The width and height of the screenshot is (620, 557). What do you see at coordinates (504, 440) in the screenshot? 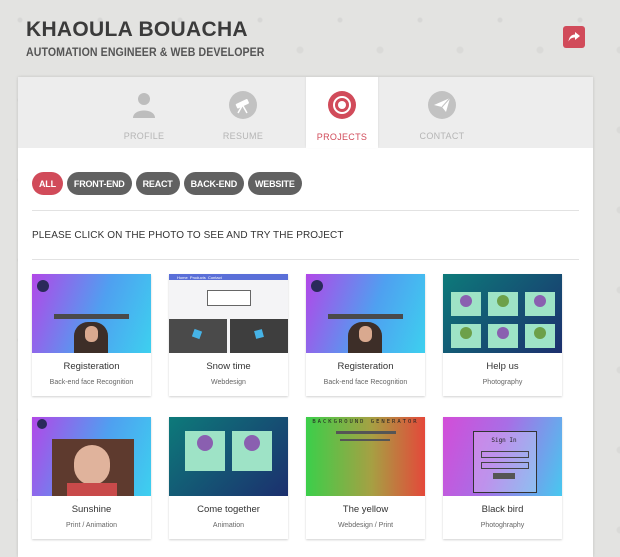
I see `thumbnail-heading: Sign In` at bounding box center [504, 440].